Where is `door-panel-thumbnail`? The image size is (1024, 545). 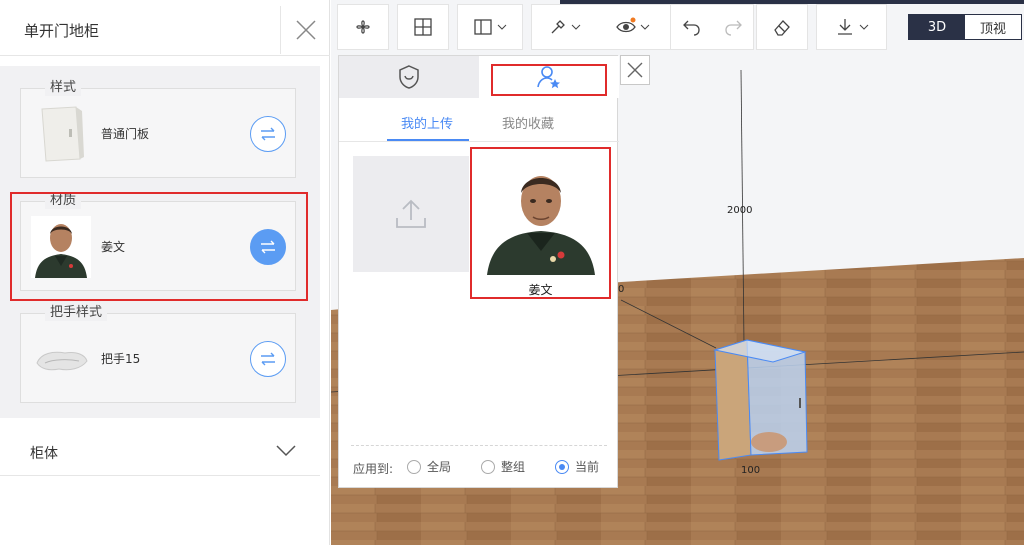 door-panel-thumbnail is located at coordinates (61, 134).